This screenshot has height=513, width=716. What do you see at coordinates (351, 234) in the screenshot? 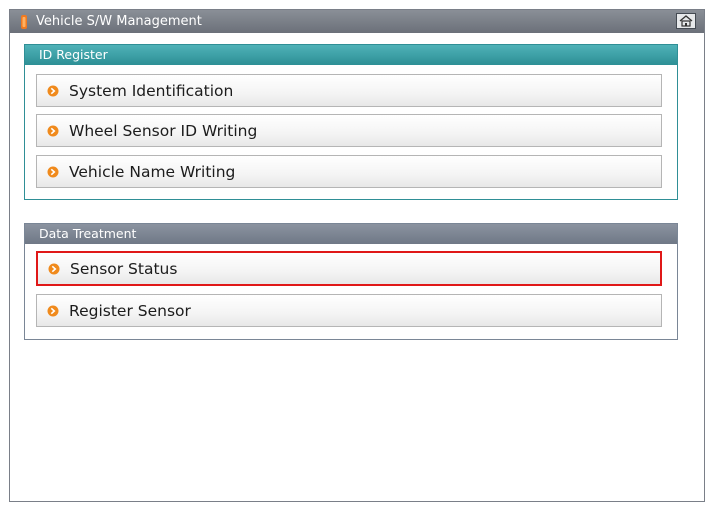
I see `data-treatment-header: Data Treatment` at bounding box center [351, 234].